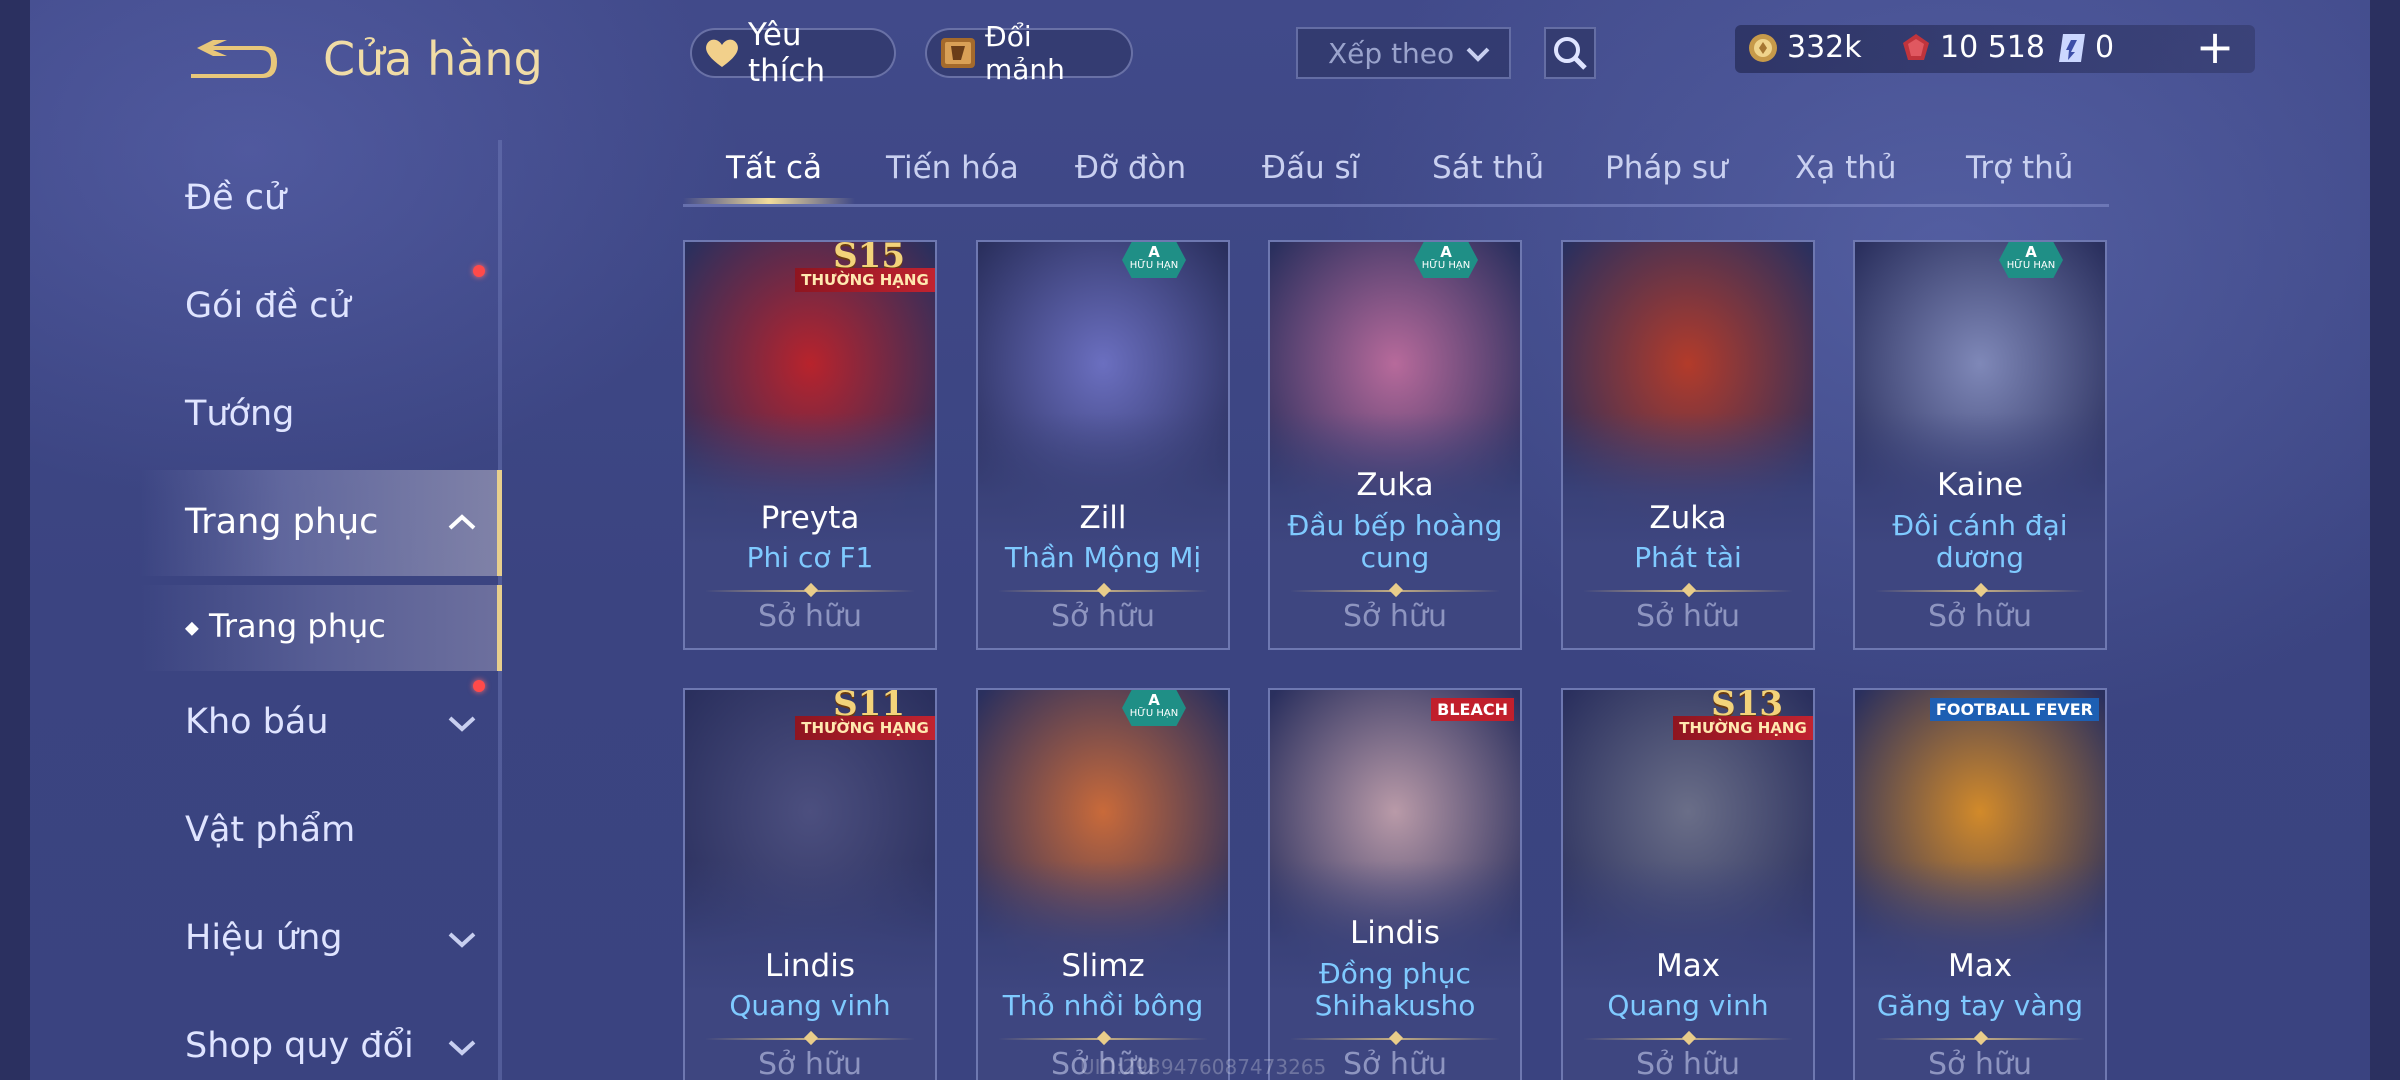  What do you see at coordinates (810, 518) in the screenshot?
I see `hero-name: Preyta` at bounding box center [810, 518].